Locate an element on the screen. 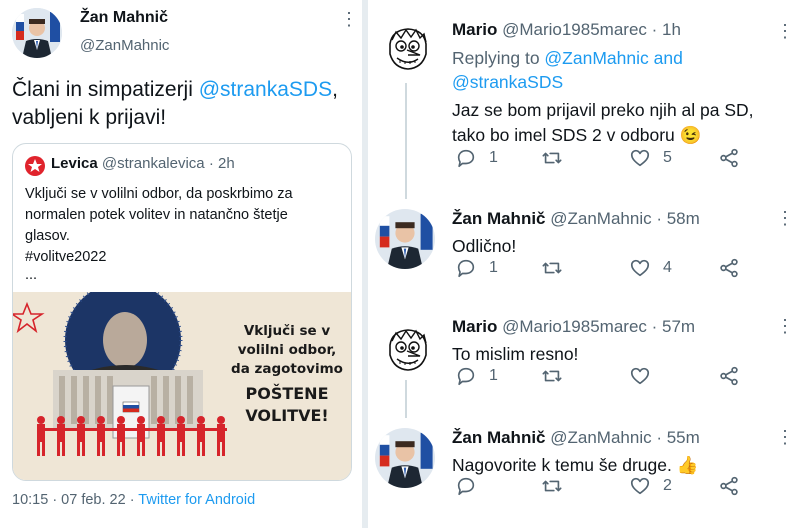  tweet-meta: 10:15 · 07 feb. 22 · Twitter for Android is located at coordinates (133, 500).